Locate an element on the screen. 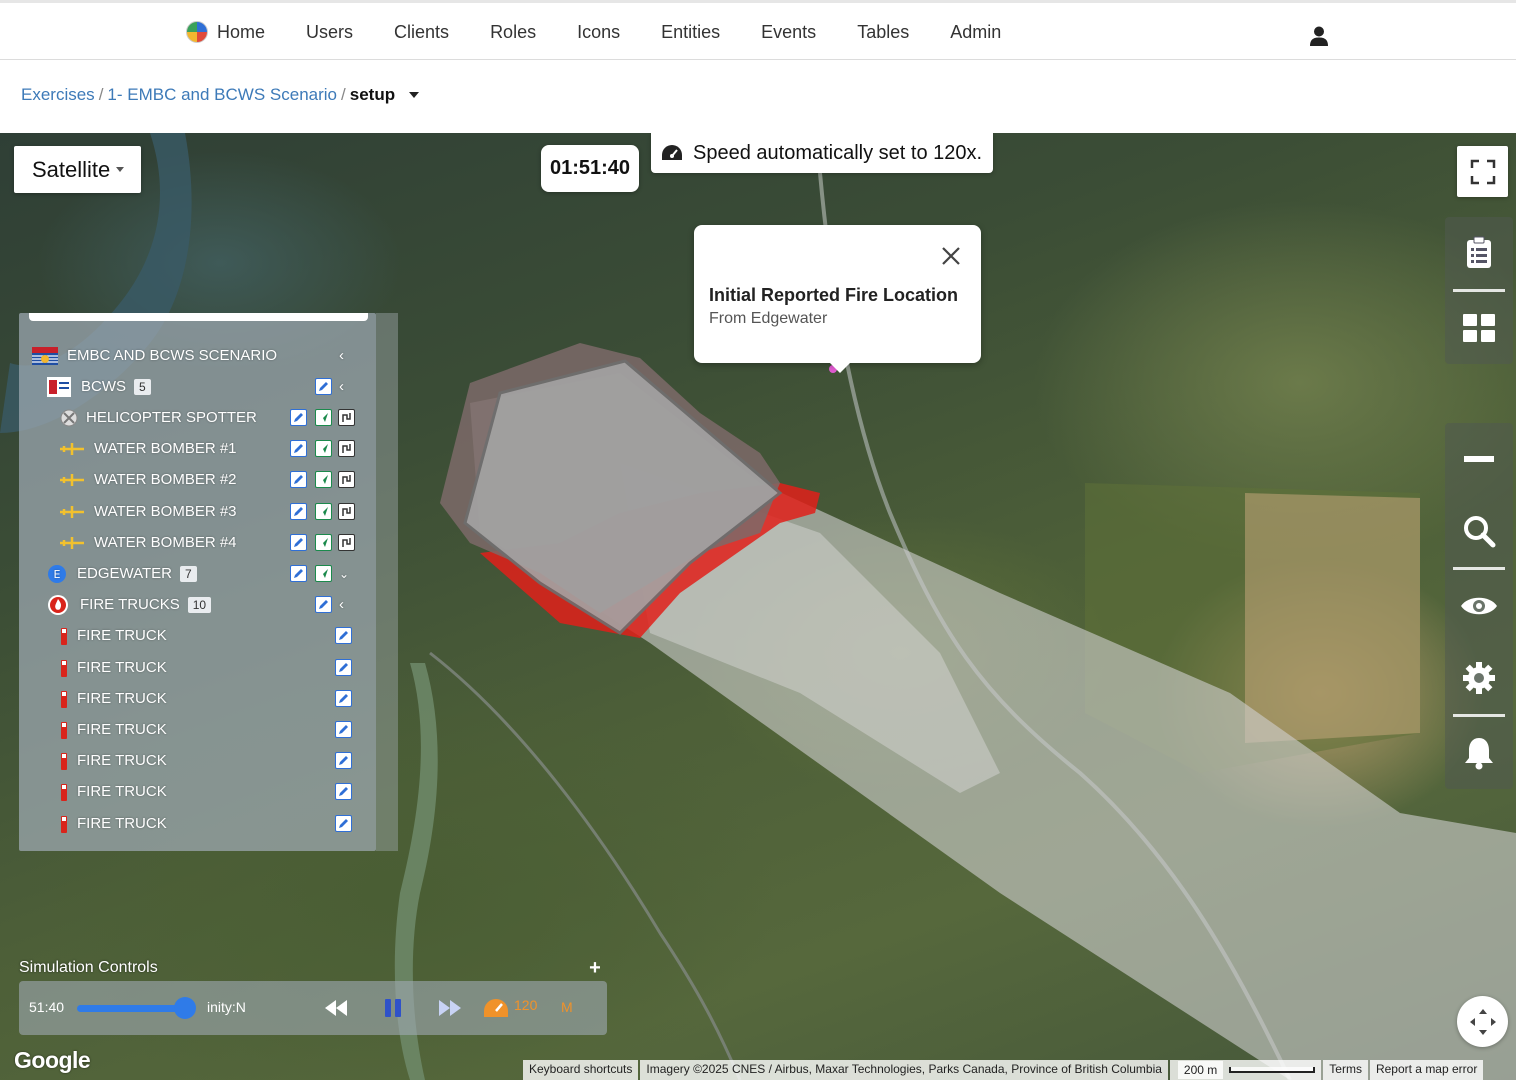 The width and height of the screenshot is (1516, 1080). zoom-out-button is located at coordinates (1479, 459).